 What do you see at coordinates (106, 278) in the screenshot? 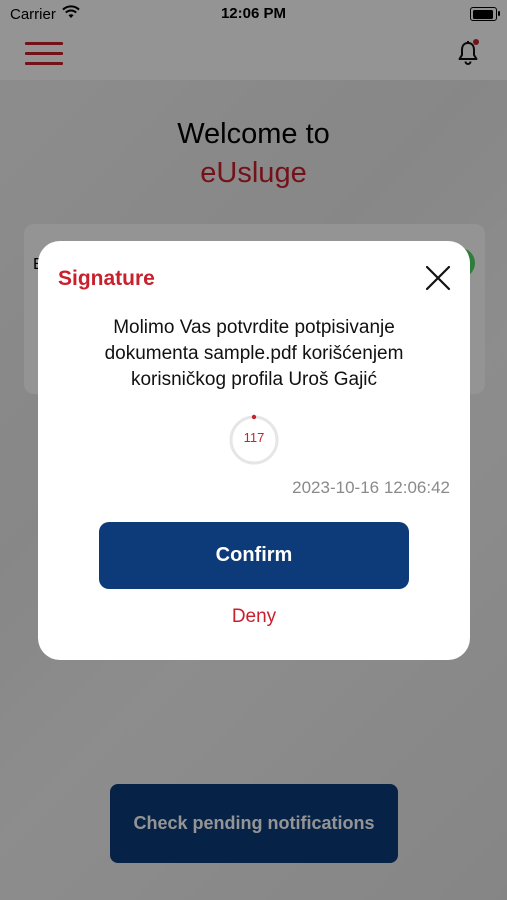
I see `dialog-title: Signature` at bounding box center [106, 278].